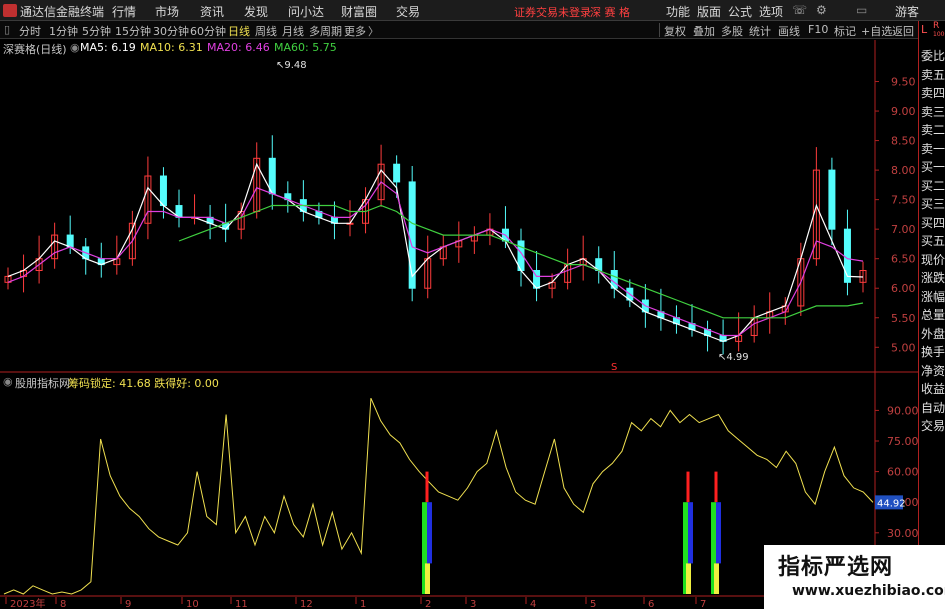 This screenshot has width=945, height=609. I want to click on watermark-banner: 指标严选网 www.xuezhibiao.com, so click(854, 577).